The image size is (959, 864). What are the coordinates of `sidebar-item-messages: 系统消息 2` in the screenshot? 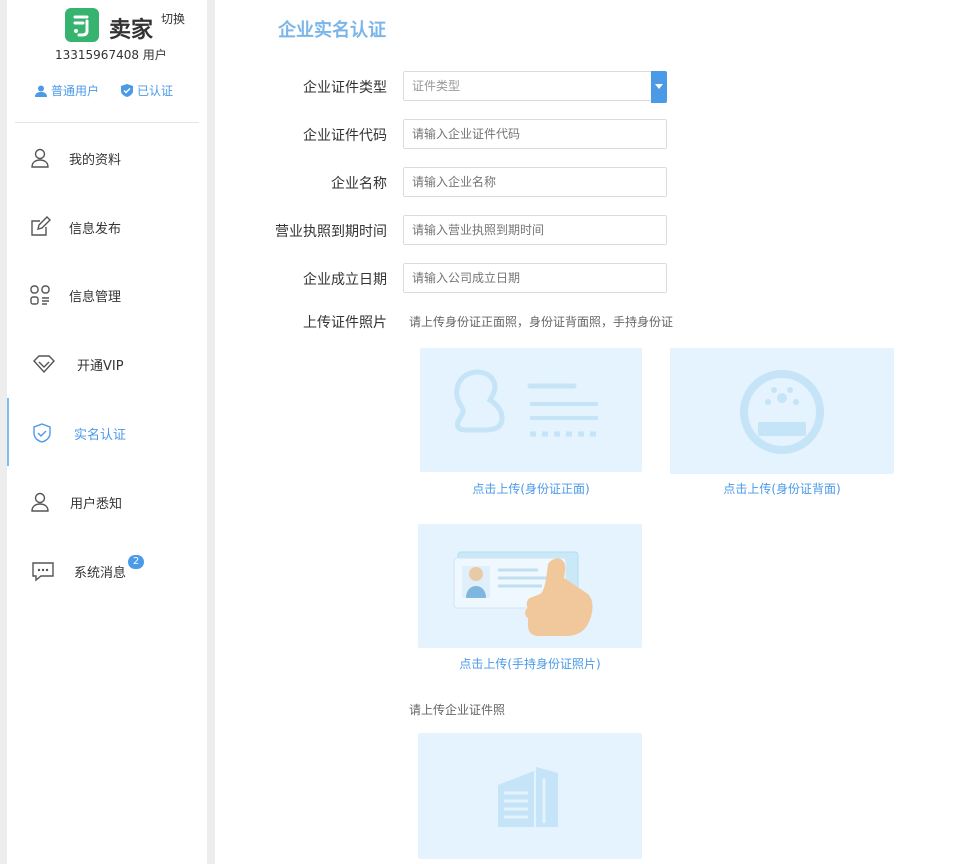 It's located at (107, 571).